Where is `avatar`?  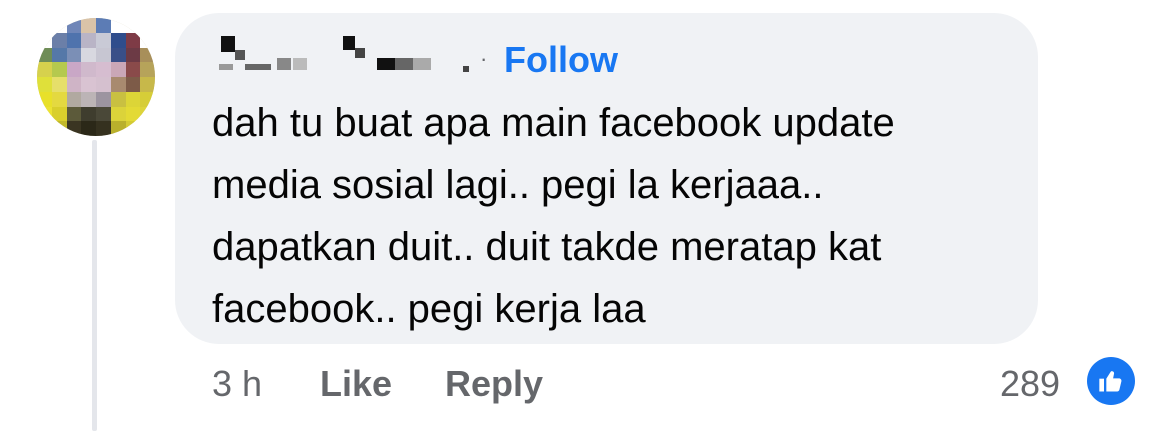 avatar is located at coordinates (96, 77).